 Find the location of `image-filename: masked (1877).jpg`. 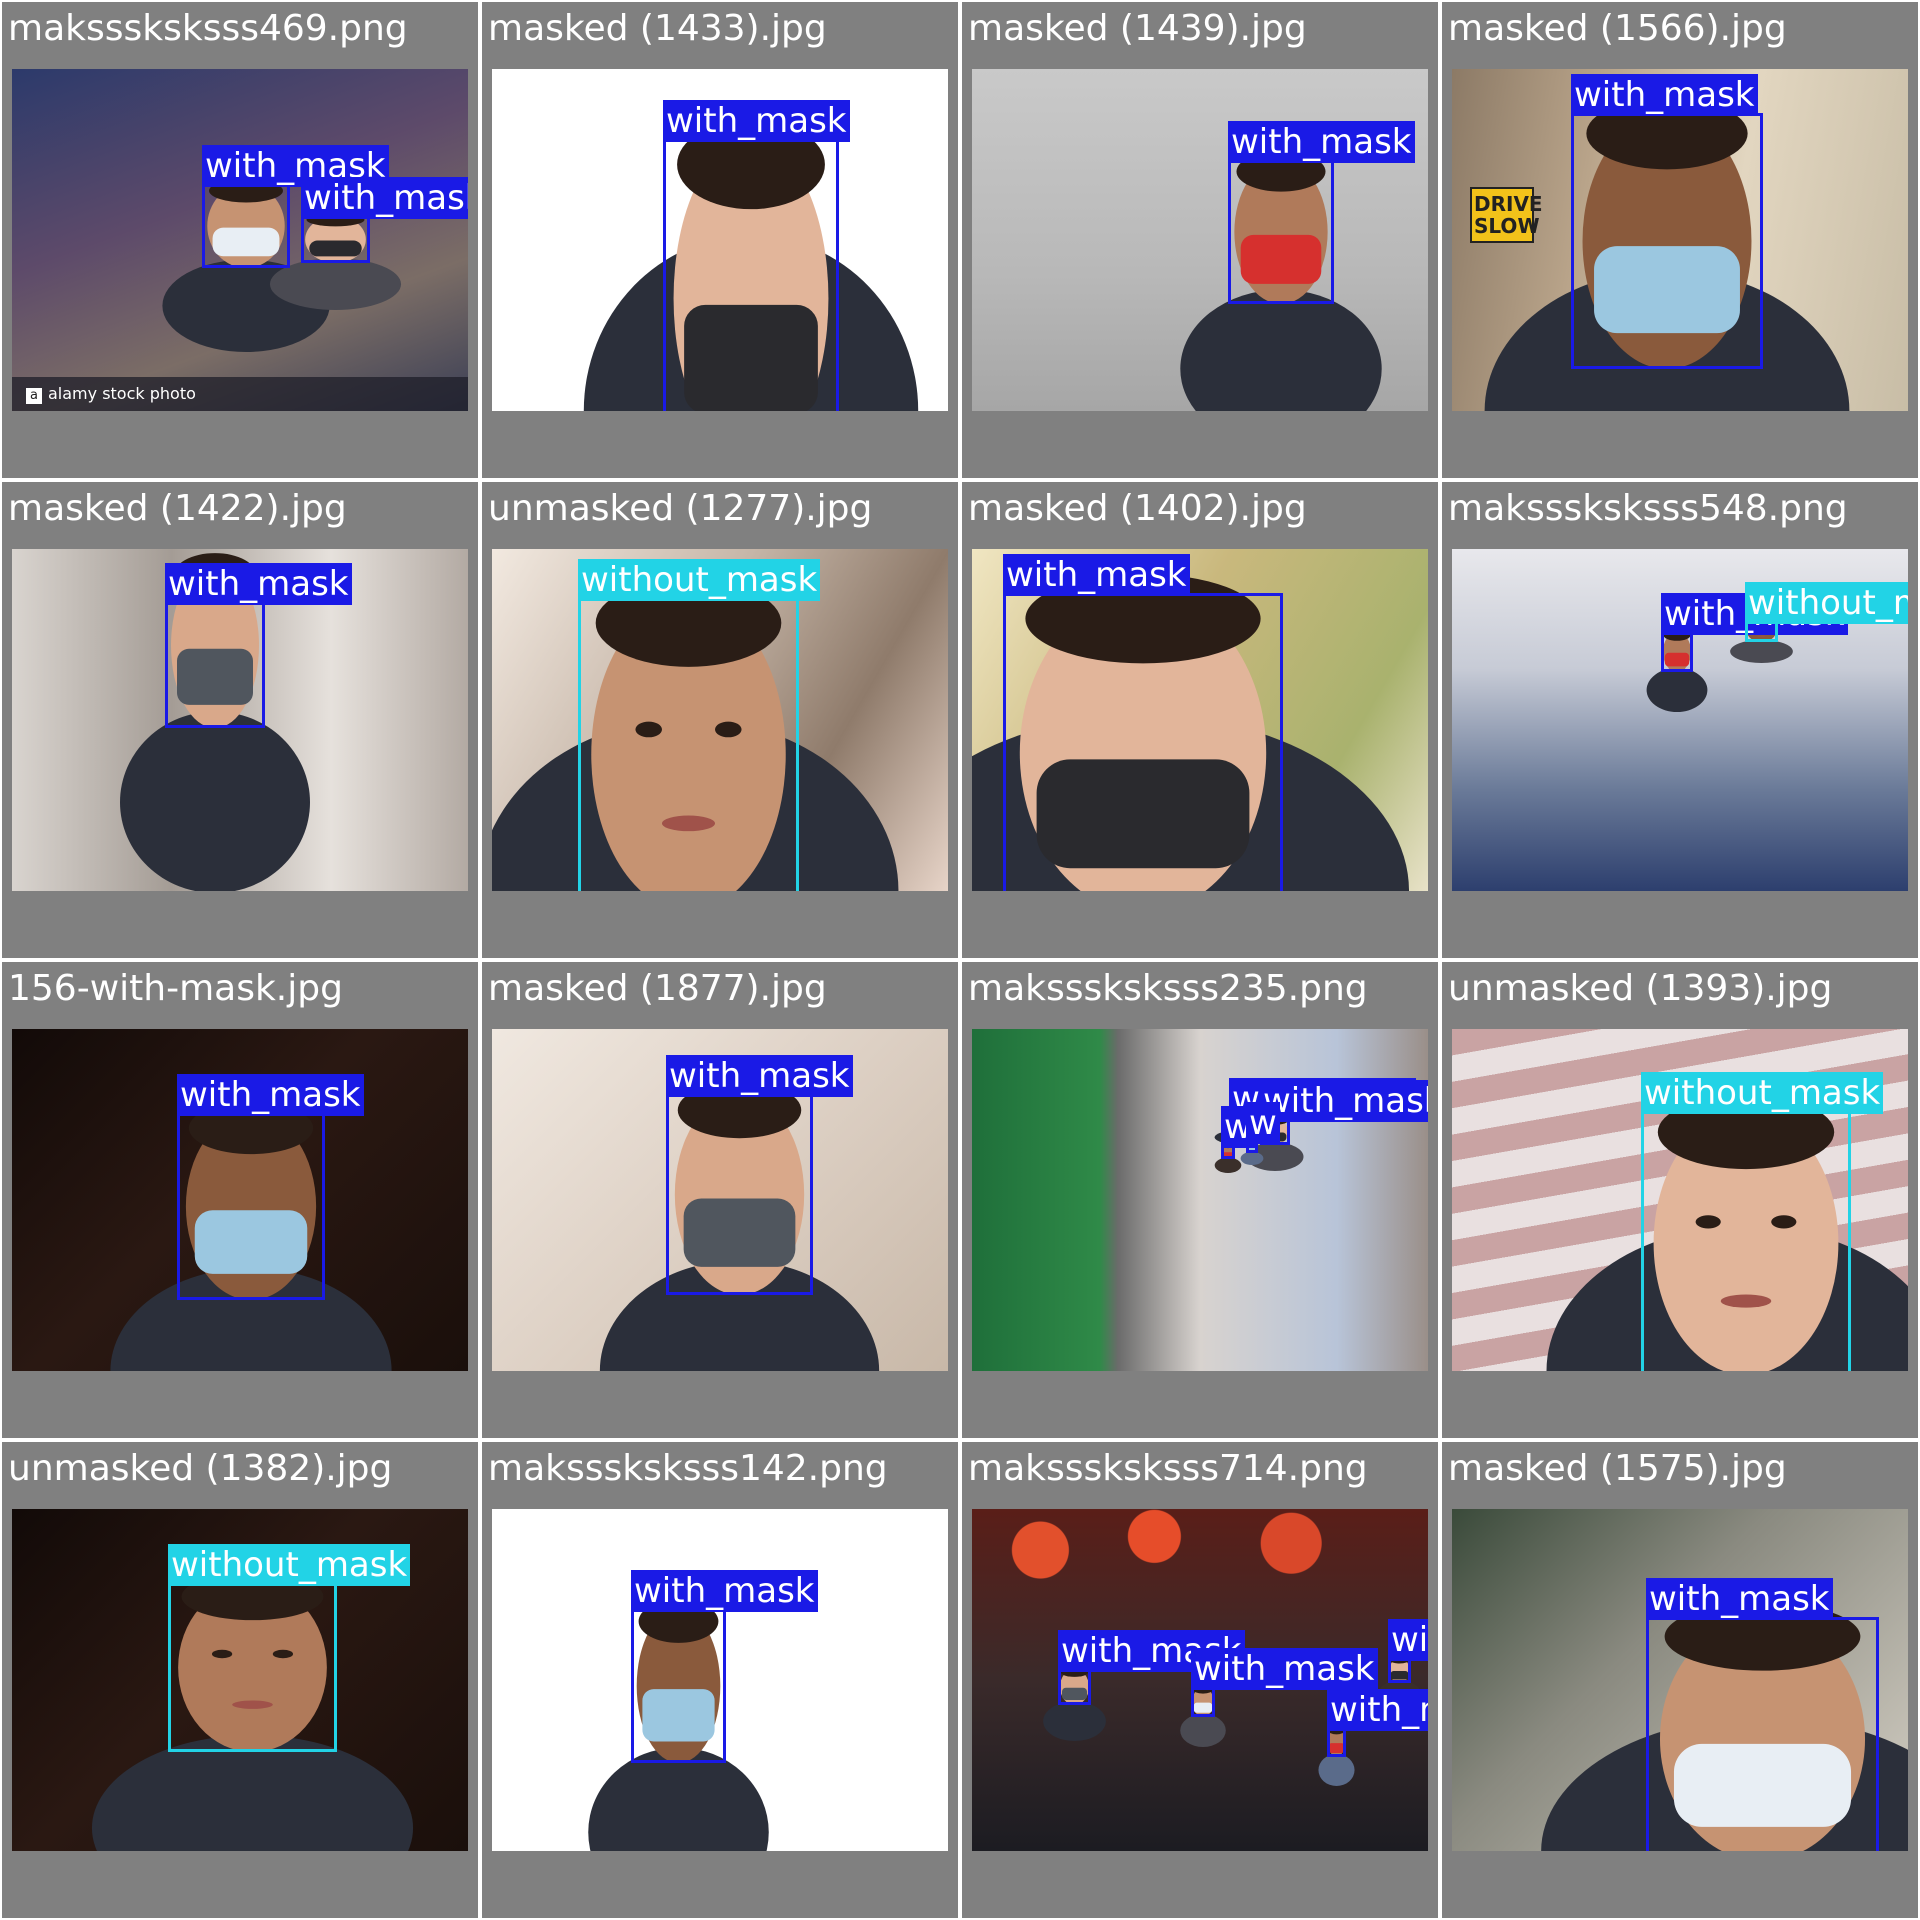

image-filename: masked (1877).jpg is located at coordinates (657, 988).